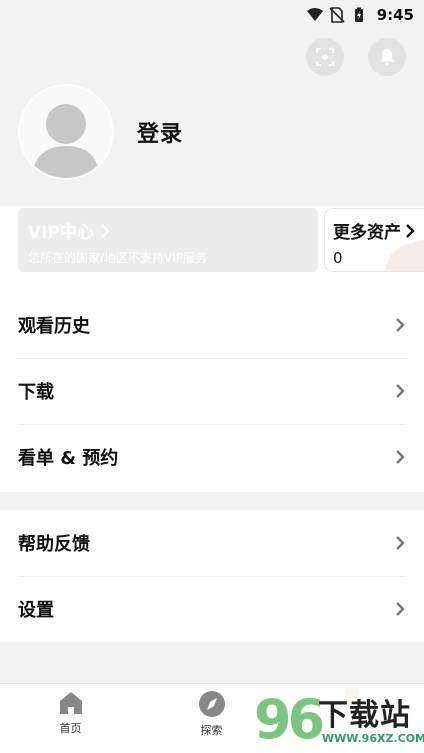 This screenshot has height=753, width=424. Describe the element at coordinates (212, 543) in the screenshot. I see `menu-item-help-feedback: 帮助反馈` at that location.